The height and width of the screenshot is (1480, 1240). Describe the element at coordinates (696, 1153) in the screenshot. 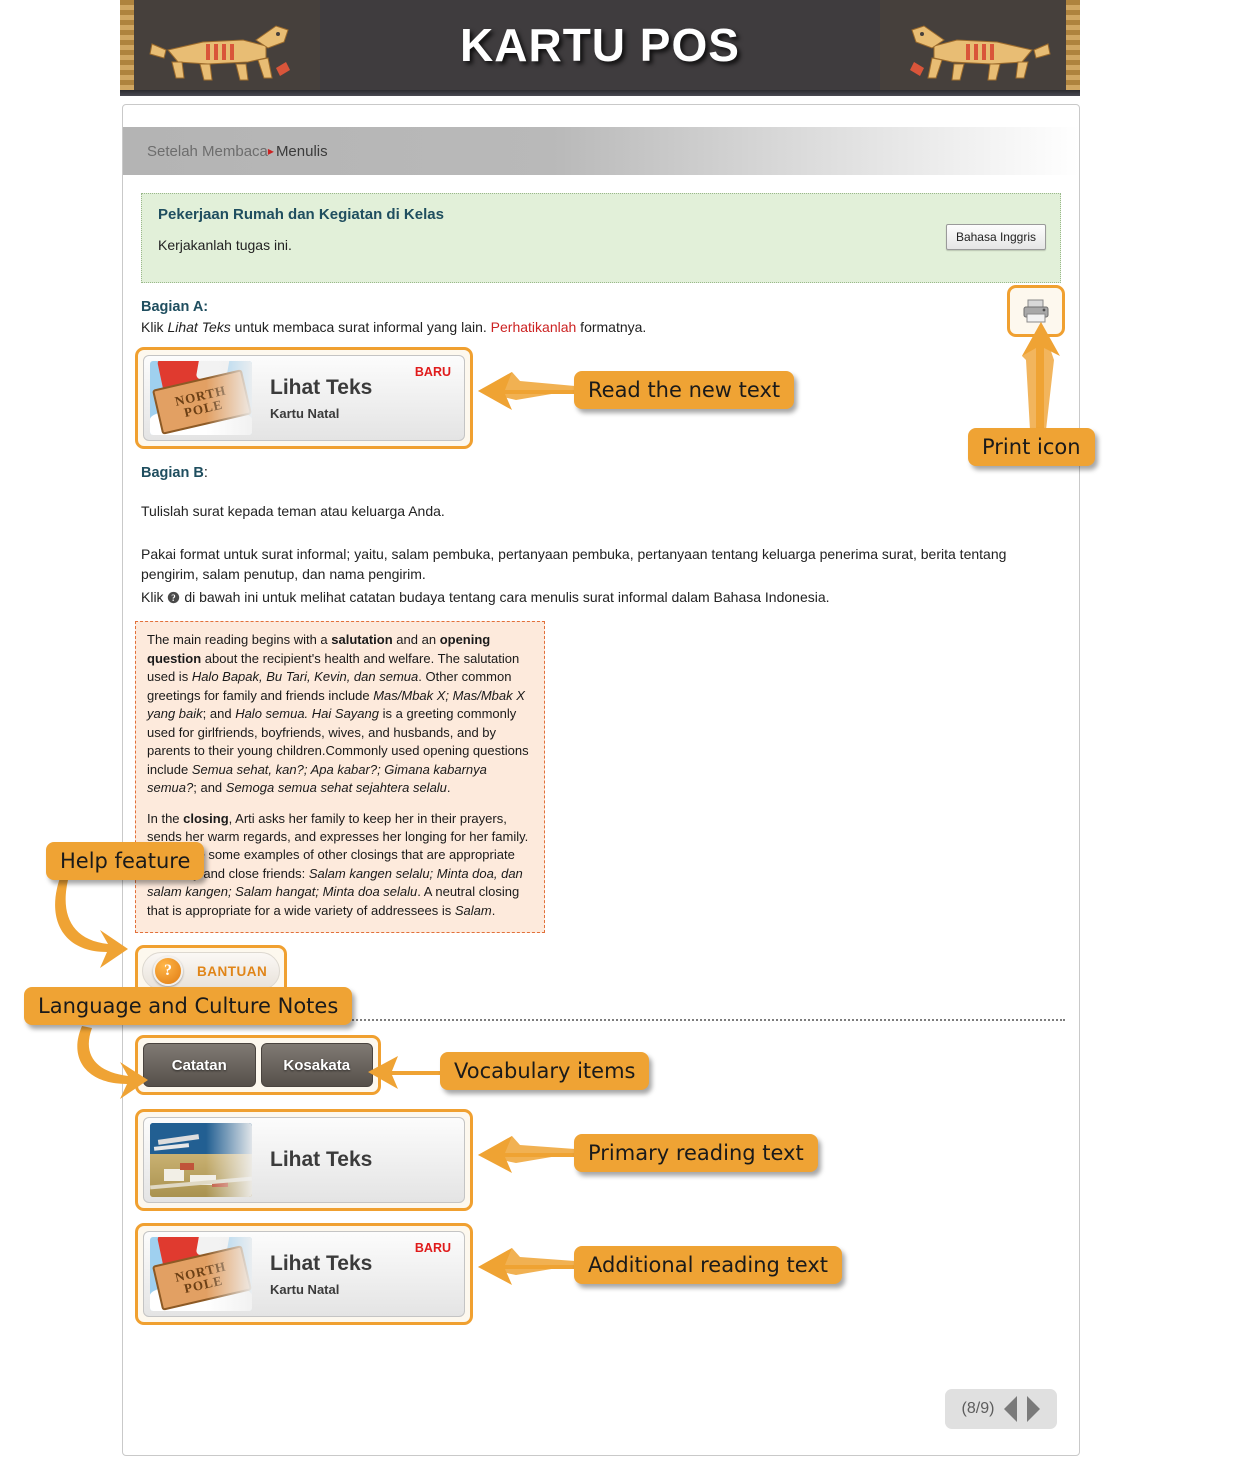

I see `annotation-primary-reading: Primary reading text` at that location.